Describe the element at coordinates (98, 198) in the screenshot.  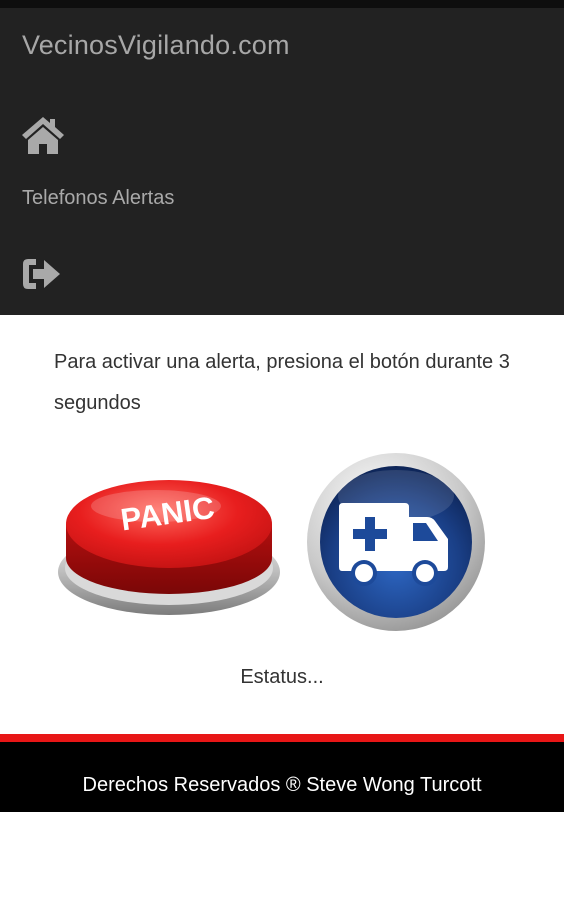
I see `nav-link-telefonos-alertas: Telefonos Alertas` at that location.